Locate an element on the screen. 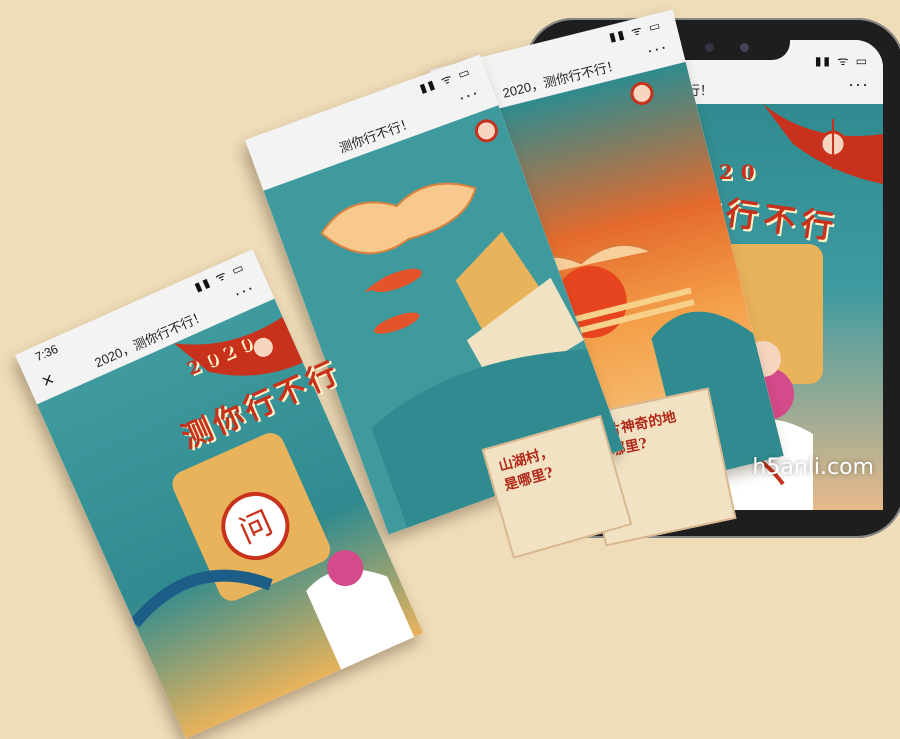  sensor-icon is located at coordinates (744, 47).